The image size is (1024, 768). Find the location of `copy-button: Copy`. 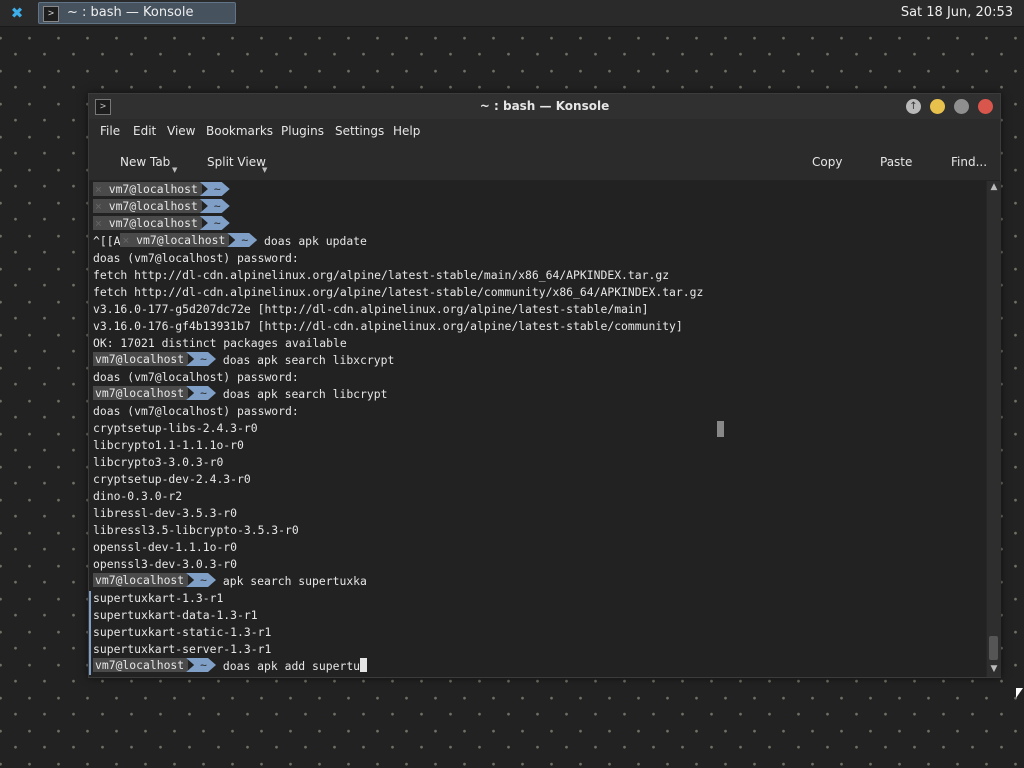

copy-button: Copy is located at coordinates (827, 162).